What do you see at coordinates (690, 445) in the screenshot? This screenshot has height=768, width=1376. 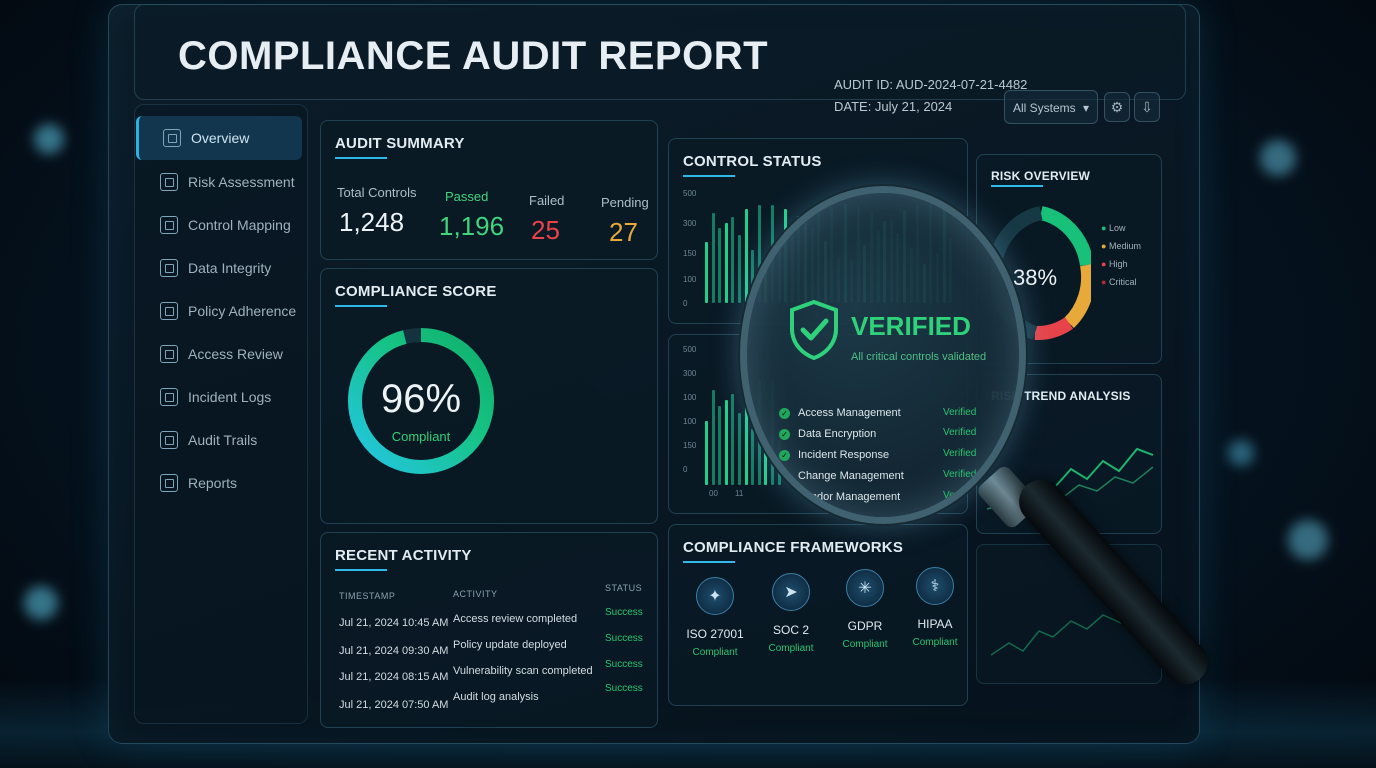 I see `y-tick: 150` at bounding box center [690, 445].